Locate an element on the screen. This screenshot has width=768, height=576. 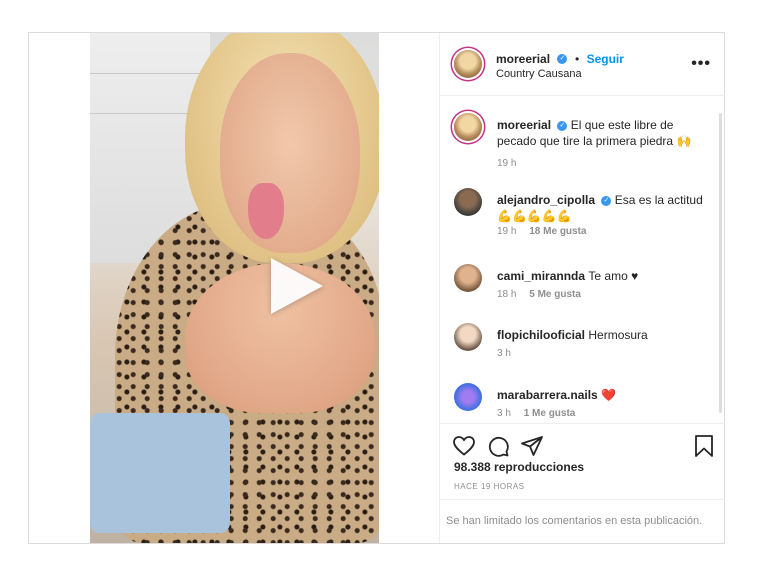
comment-meta: 3 h 1 Me gusta is located at coordinates (541, 413).